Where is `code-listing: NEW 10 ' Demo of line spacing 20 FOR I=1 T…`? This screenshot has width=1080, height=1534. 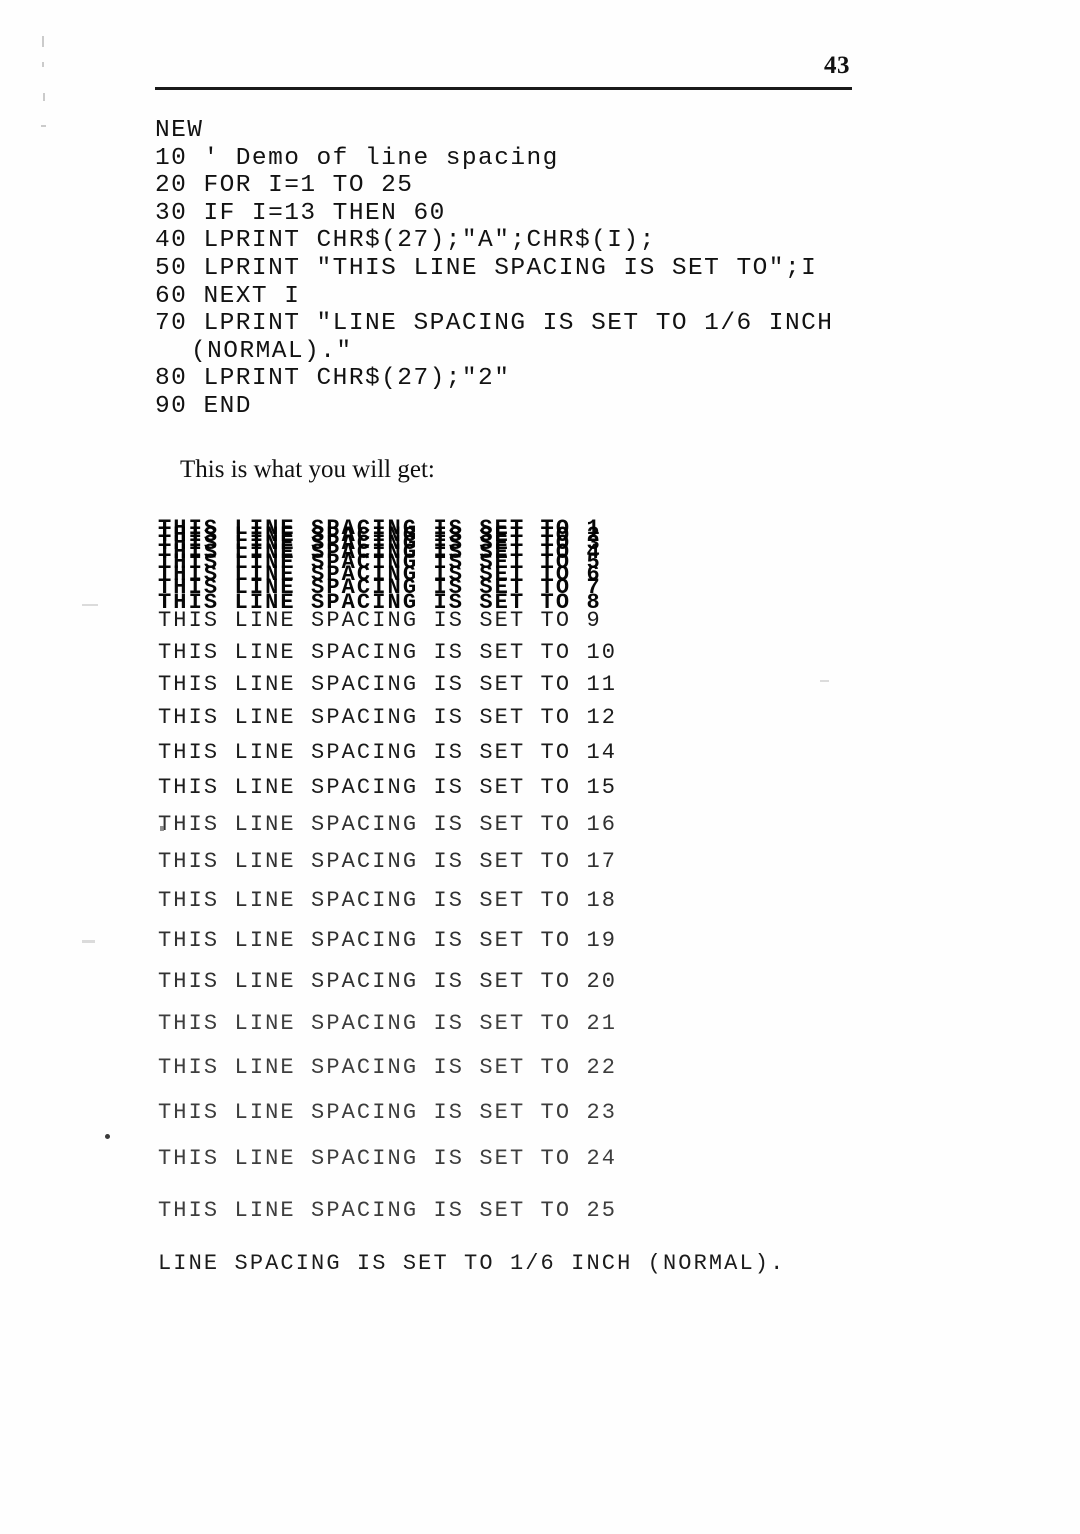 code-listing: NEW 10 ' Demo of line spacing 20 FOR I=1 T… is located at coordinates (494, 269).